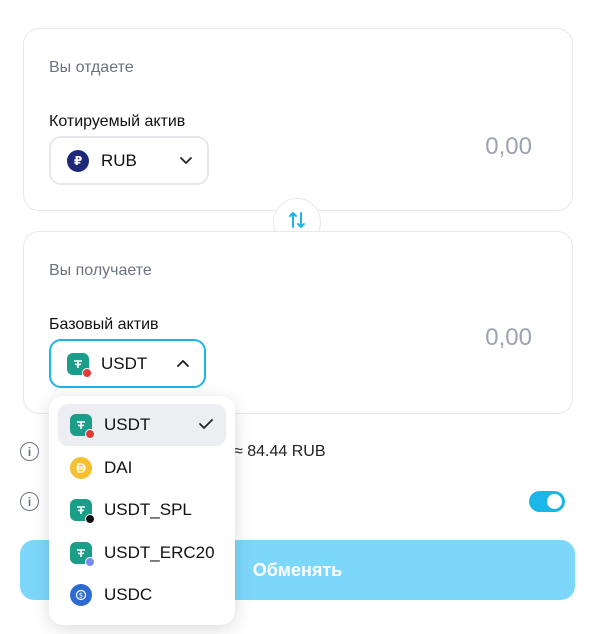  Describe the element at coordinates (148, 509) in the screenshot. I see `dropdown-item-label: USDT_SPL` at that location.